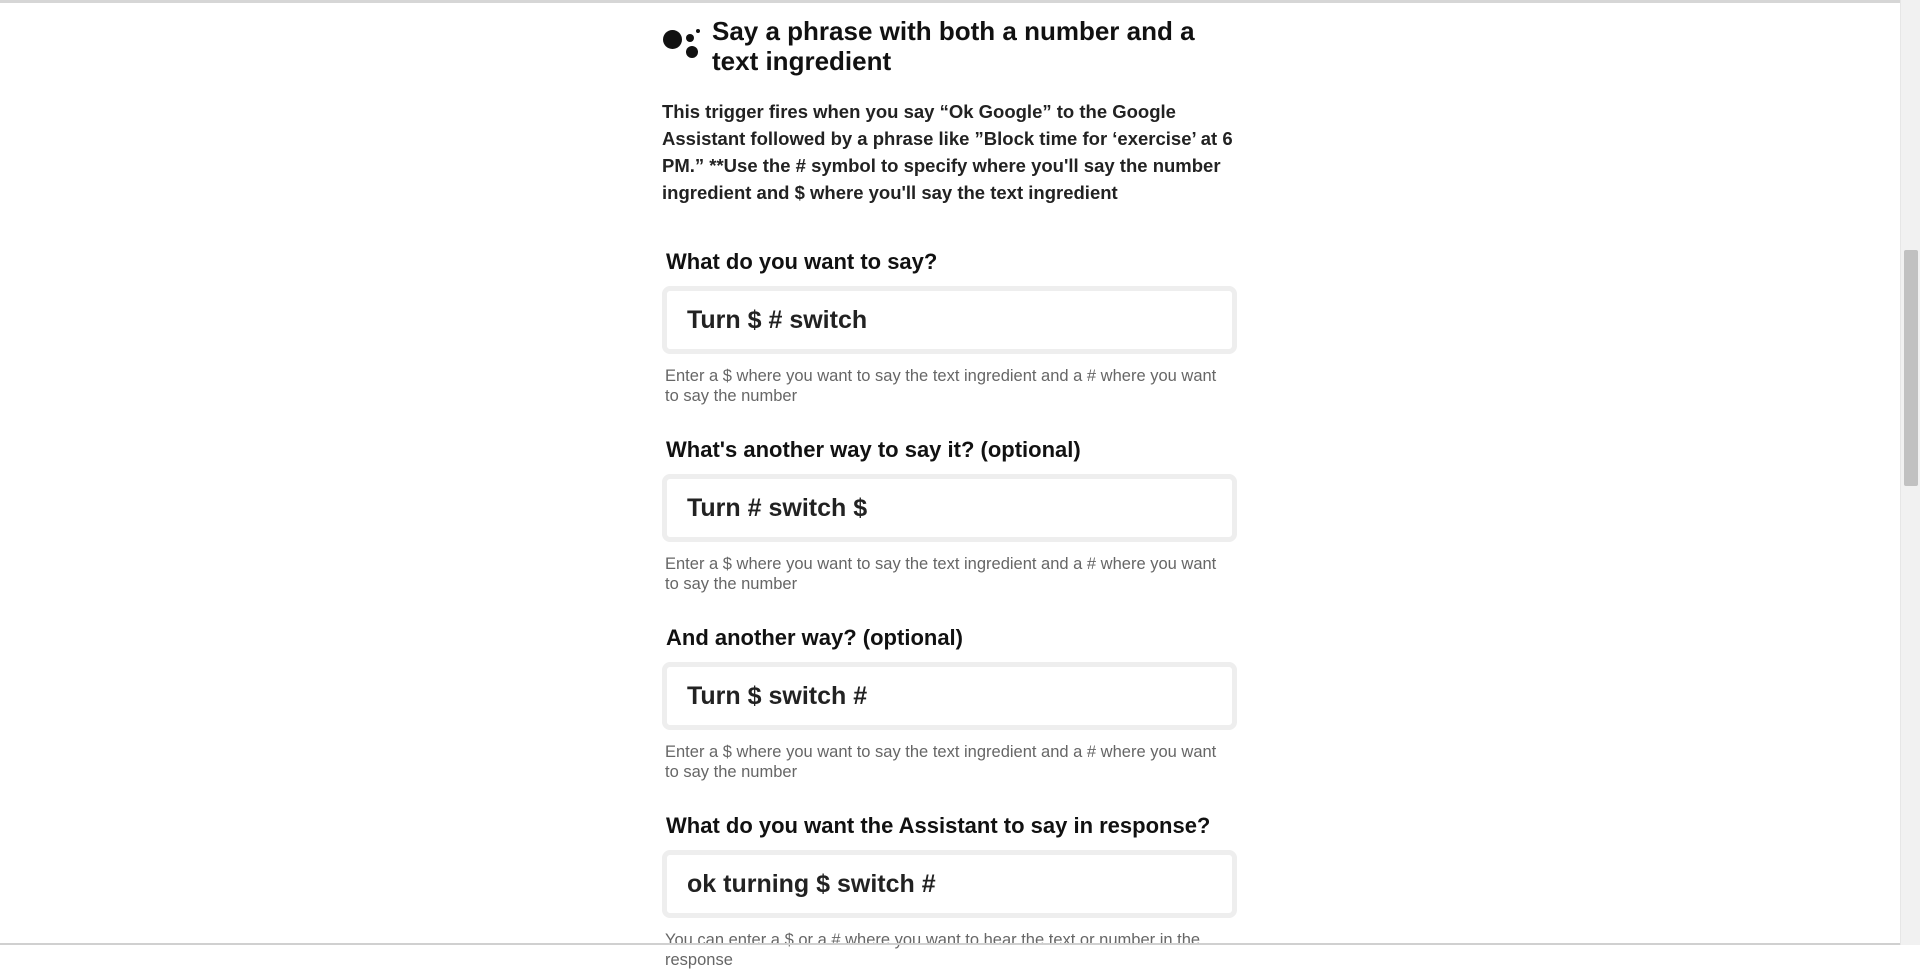 This screenshot has height=970, width=1920. Describe the element at coordinates (949, 696) in the screenshot. I see `phrase-alt-2-input` at that location.